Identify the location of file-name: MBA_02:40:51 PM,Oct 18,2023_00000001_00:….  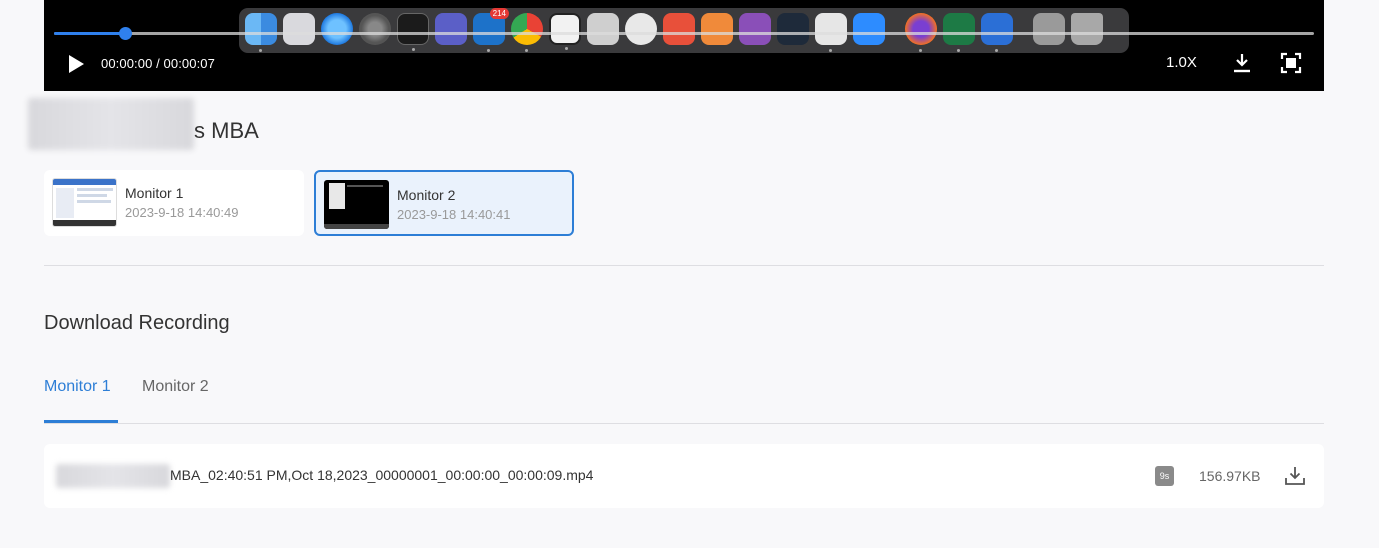
(382, 475).